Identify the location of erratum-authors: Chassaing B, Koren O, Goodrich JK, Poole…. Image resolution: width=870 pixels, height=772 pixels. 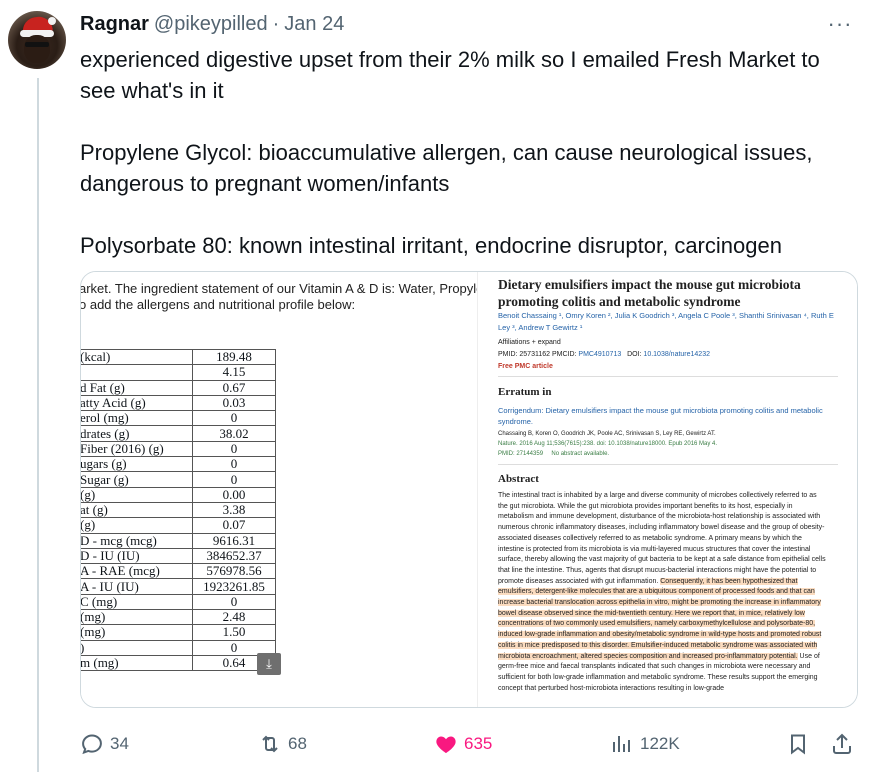
(607, 434).